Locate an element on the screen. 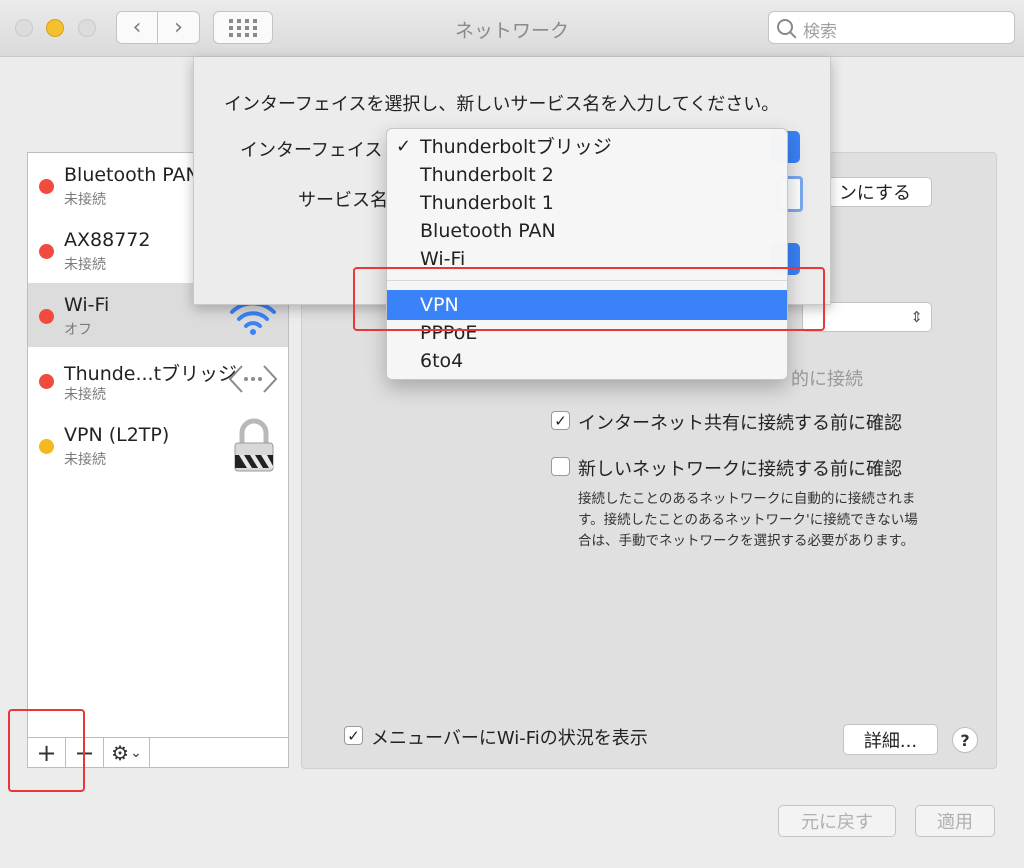  service-item-thunderbolt-bridge: Thunde...tブリッジ 未接続 is located at coordinates (158, 380).